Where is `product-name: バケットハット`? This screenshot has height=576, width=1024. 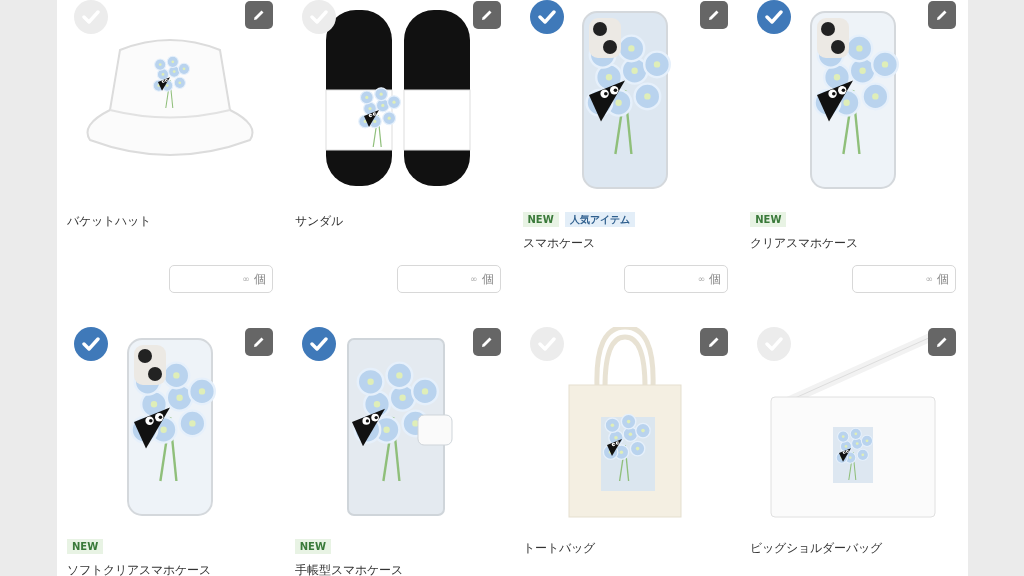 product-name: バケットハット is located at coordinates (109, 221).